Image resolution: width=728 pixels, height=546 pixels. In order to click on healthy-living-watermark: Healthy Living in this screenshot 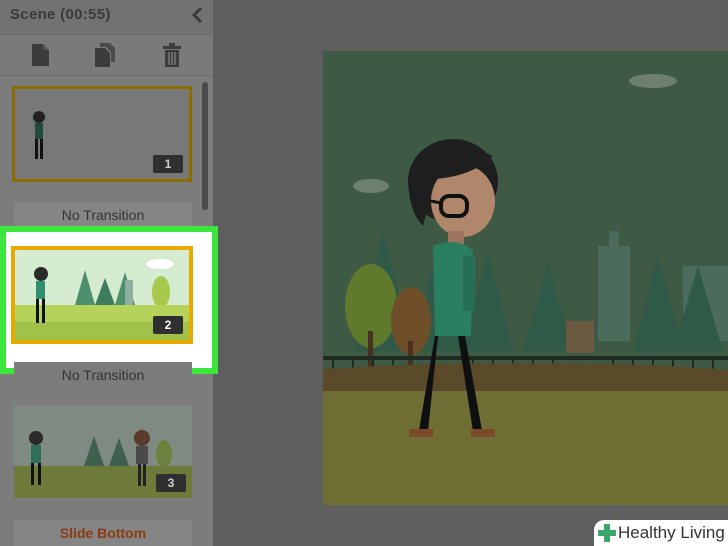, I will do `click(661, 533)`.